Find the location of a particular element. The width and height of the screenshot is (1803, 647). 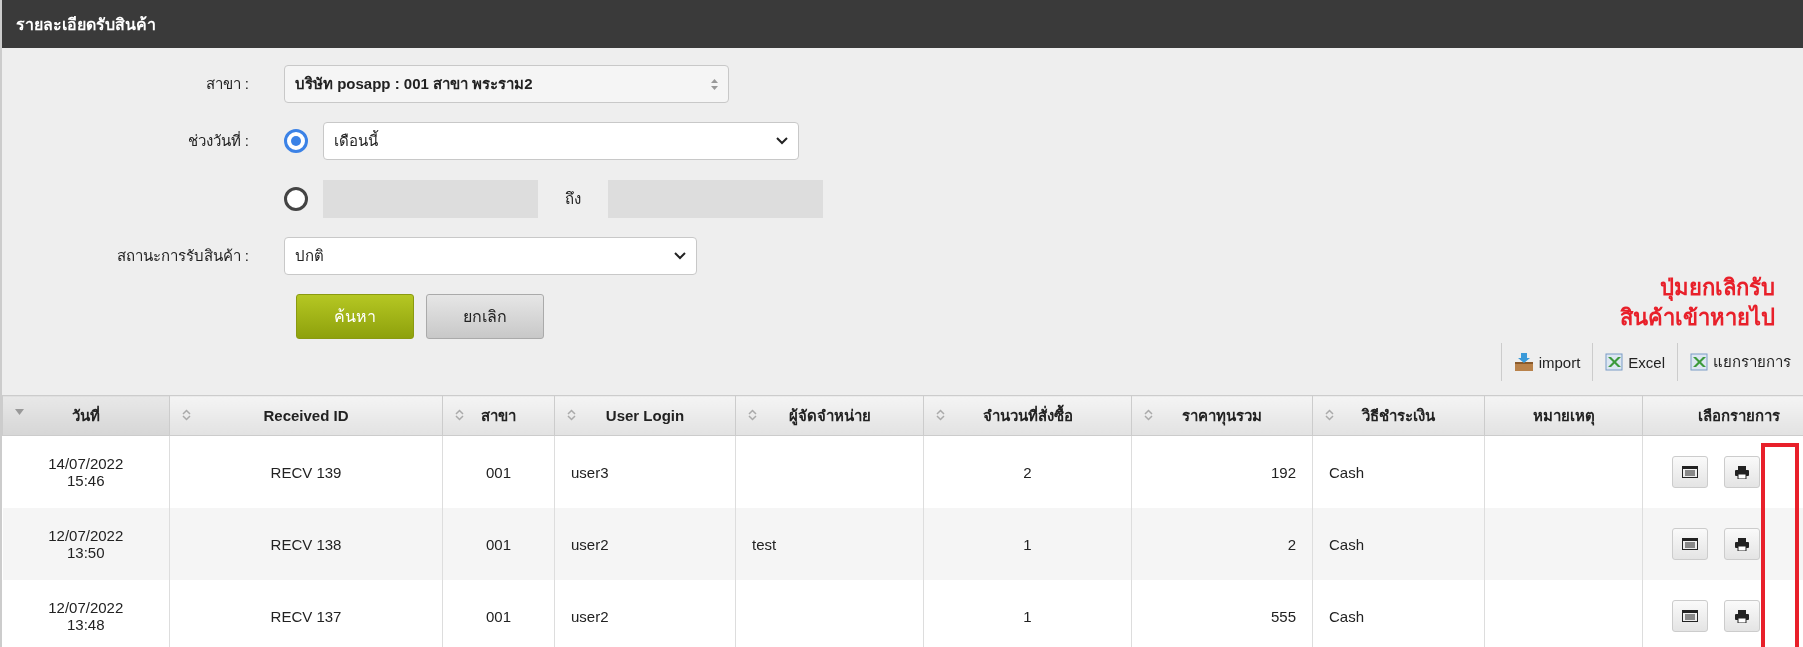

table-cell: 2 is located at coordinates (1222, 544).